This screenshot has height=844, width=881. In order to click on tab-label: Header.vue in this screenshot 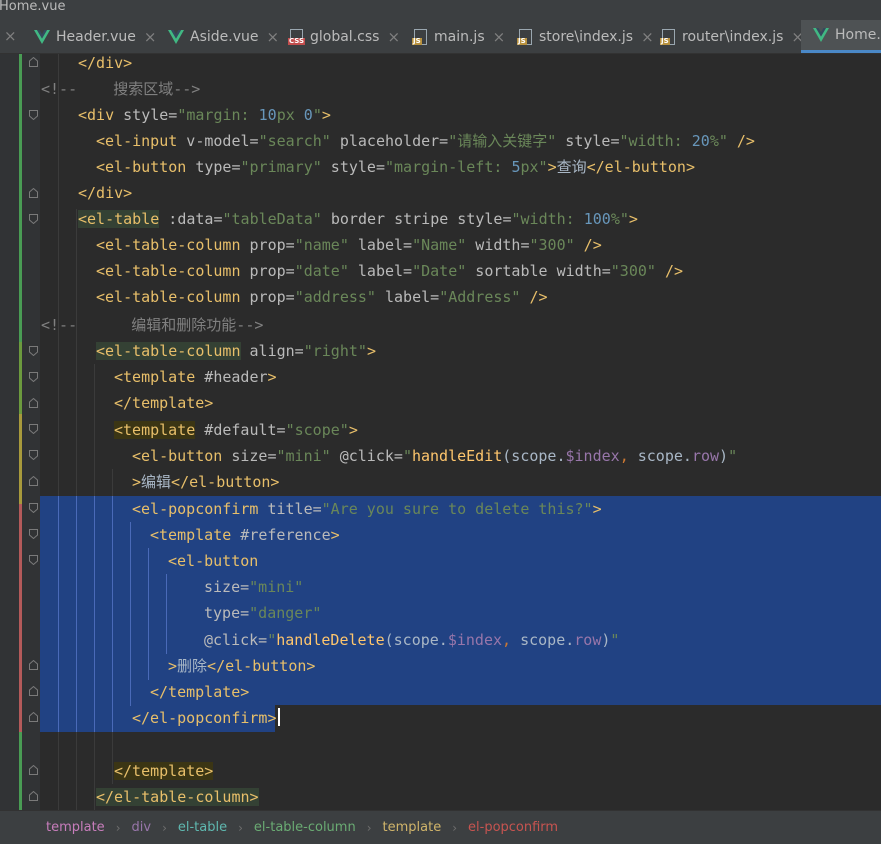, I will do `click(96, 36)`.